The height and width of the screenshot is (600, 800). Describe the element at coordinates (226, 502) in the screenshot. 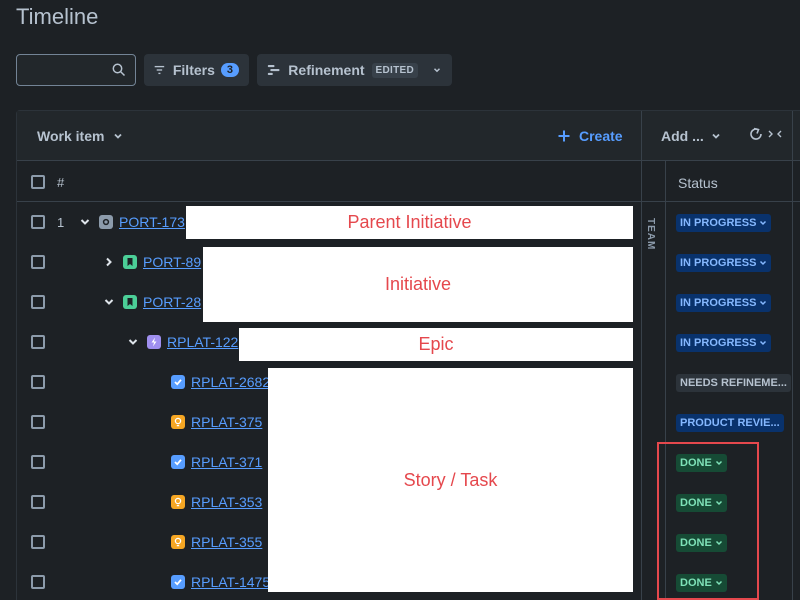

I see `work-item-key-link: RPLAT-353` at that location.